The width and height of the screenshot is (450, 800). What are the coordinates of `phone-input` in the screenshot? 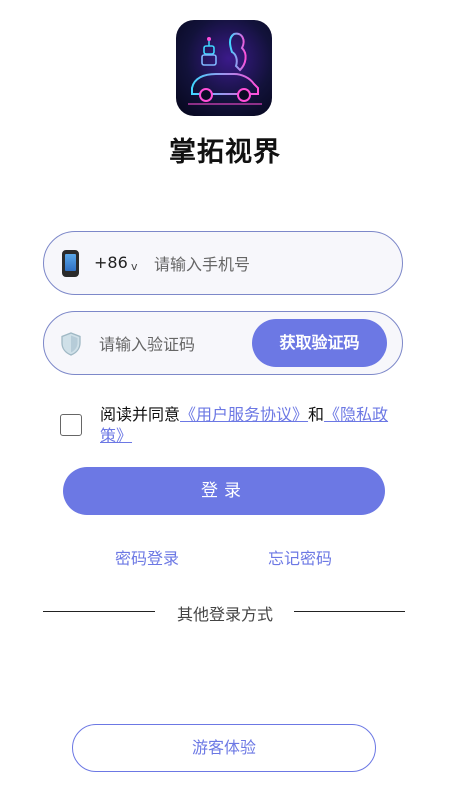 It's located at (269, 264).